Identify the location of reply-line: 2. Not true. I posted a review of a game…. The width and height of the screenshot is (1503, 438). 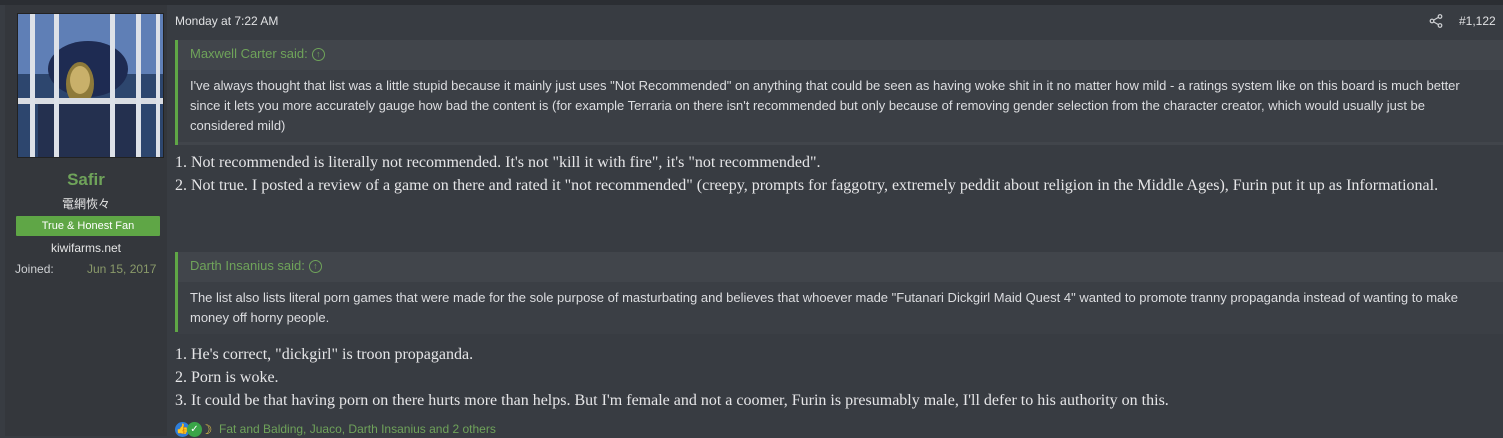
(807, 185).